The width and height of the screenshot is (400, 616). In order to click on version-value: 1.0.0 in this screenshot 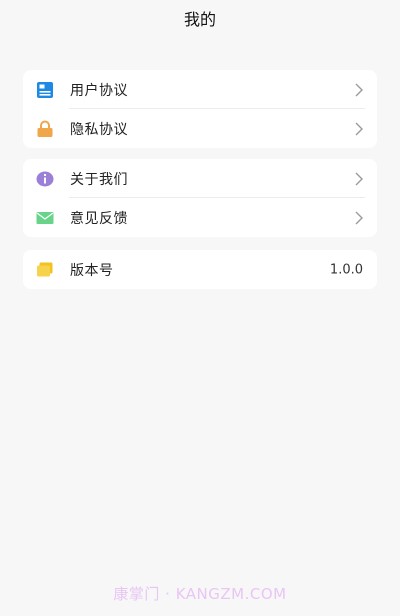, I will do `click(346, 269)`.